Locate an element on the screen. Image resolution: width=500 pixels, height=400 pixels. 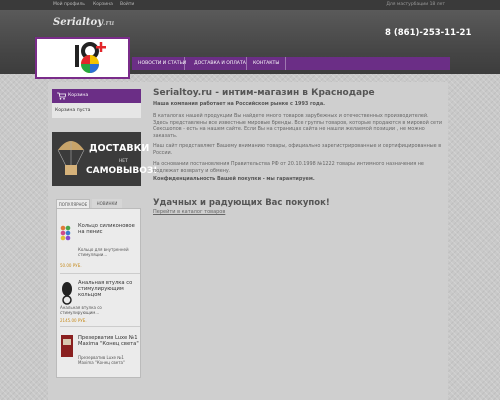
my-profile-link: Мой профиль is located at coordinates (69, 4).